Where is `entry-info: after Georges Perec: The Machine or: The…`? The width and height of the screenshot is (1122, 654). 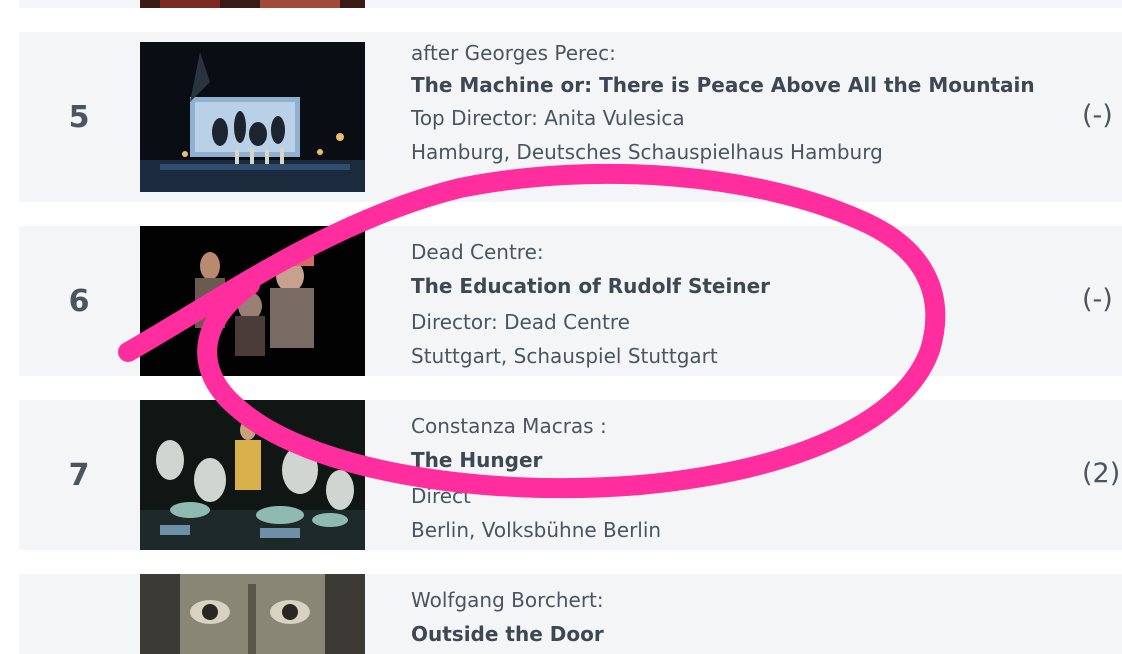 entry-info: after Georges Perec: The Machine or: The… is located at coordinates (731, 102).